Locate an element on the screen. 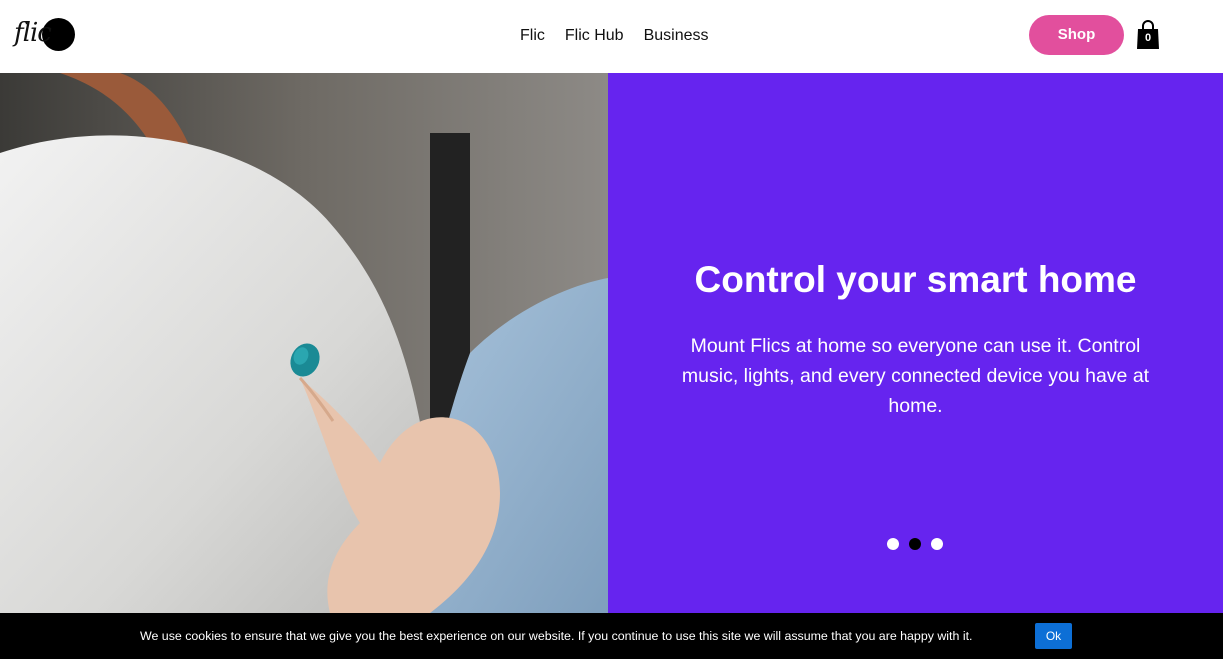  slider-dots is located at coordinates (915, 544).